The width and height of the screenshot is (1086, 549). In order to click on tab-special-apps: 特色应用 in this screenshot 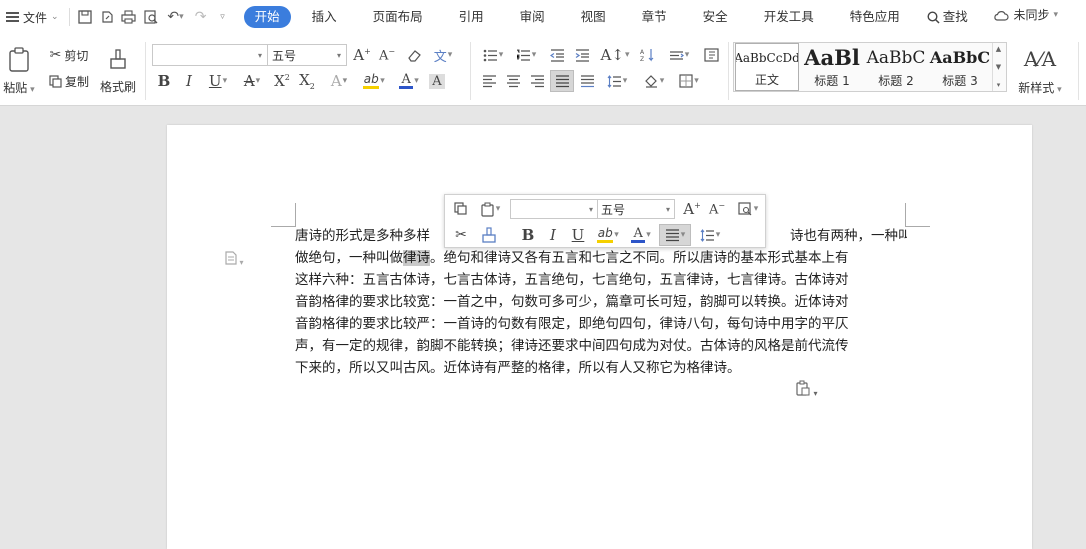, I will do `click(875, 17)`.